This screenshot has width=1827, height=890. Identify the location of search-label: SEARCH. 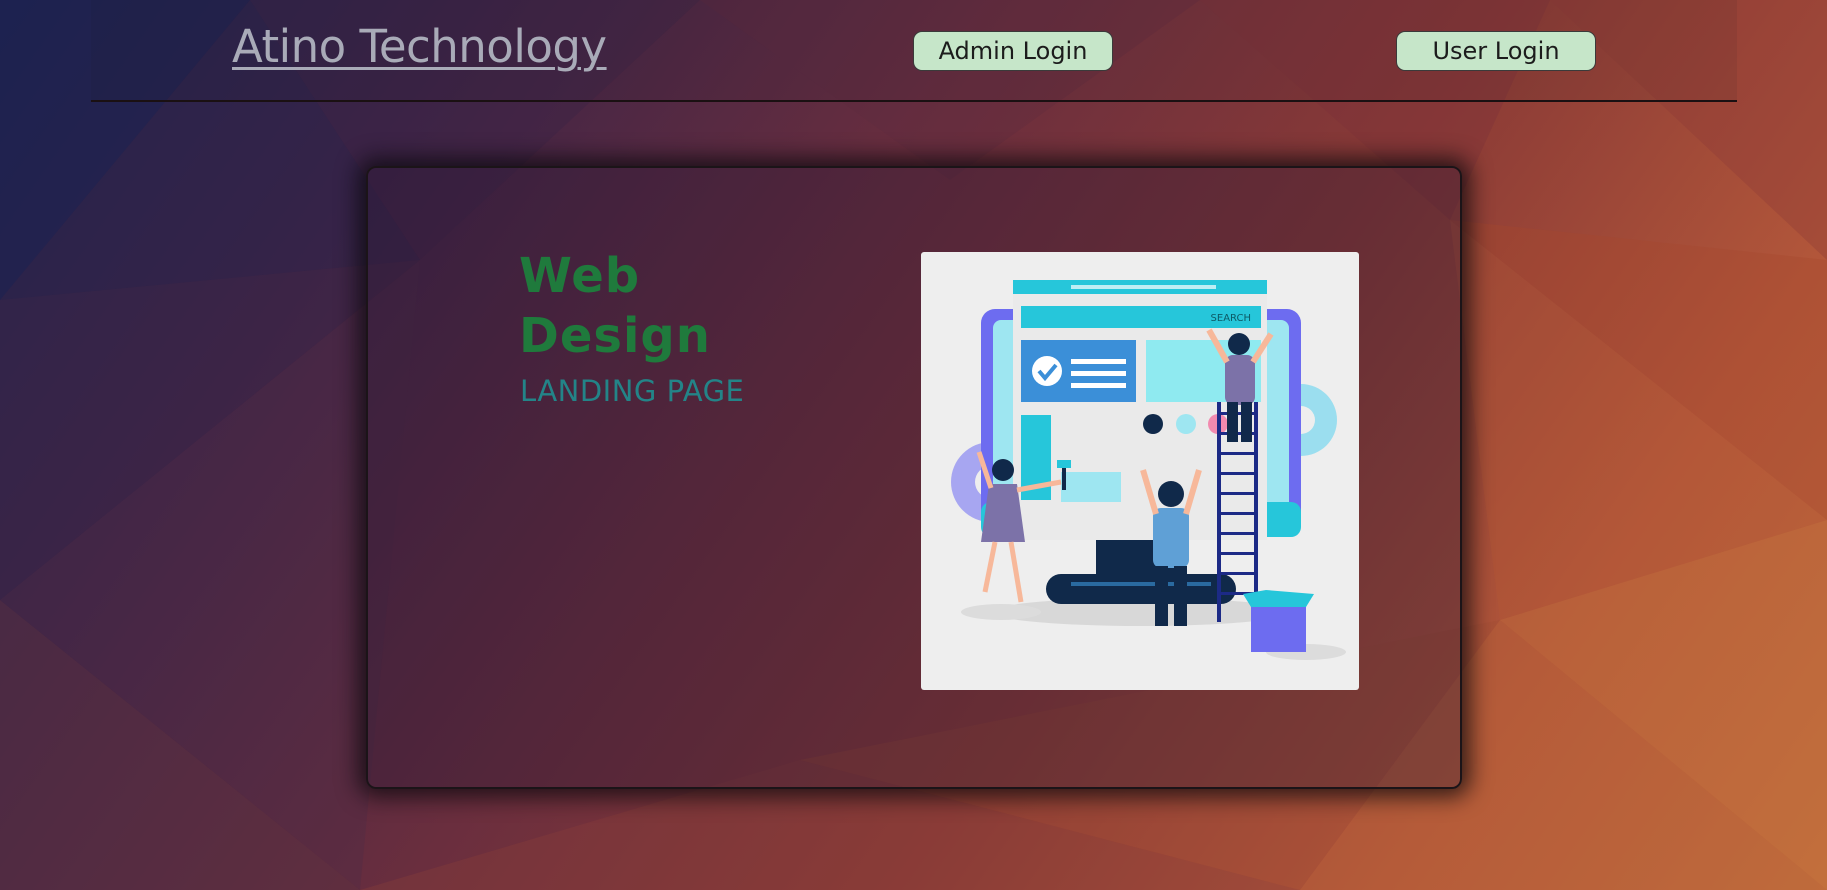
(1231, 318).